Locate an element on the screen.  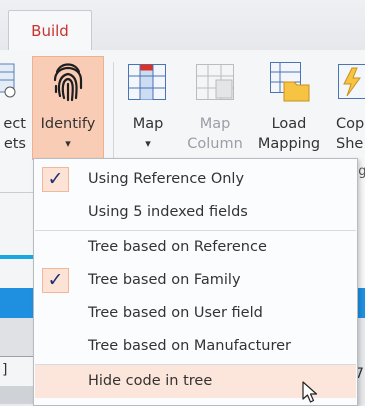
map-label: Map is located at coordinates (148, 124).